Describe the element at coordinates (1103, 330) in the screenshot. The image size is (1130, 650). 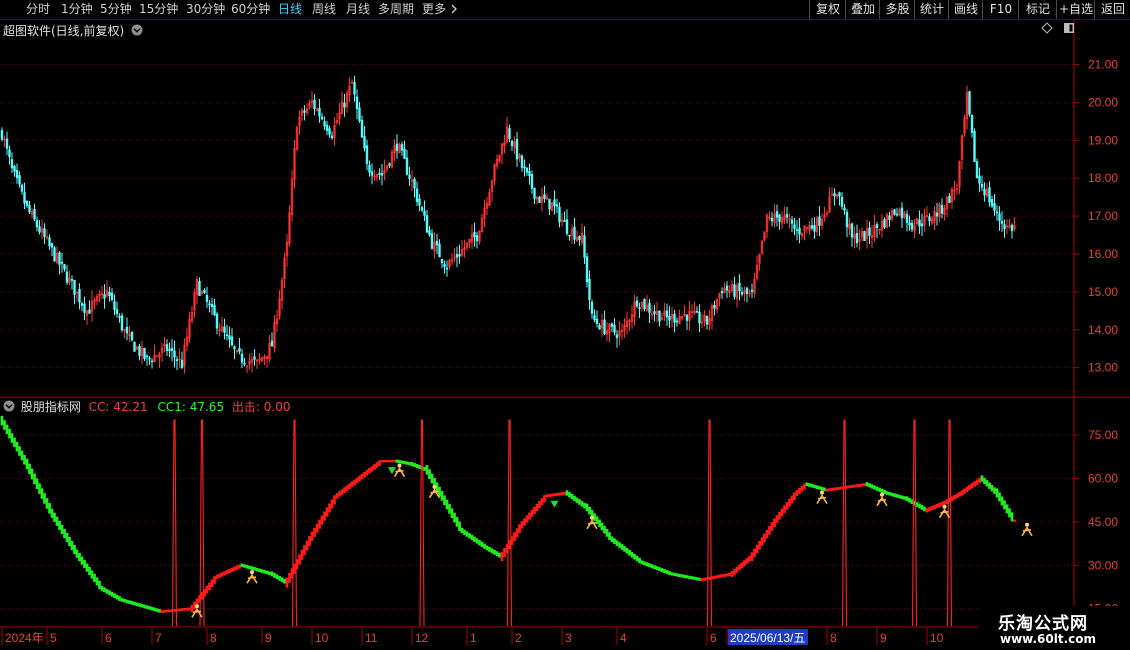
I see `price-tick-label: 14.00` at that location.